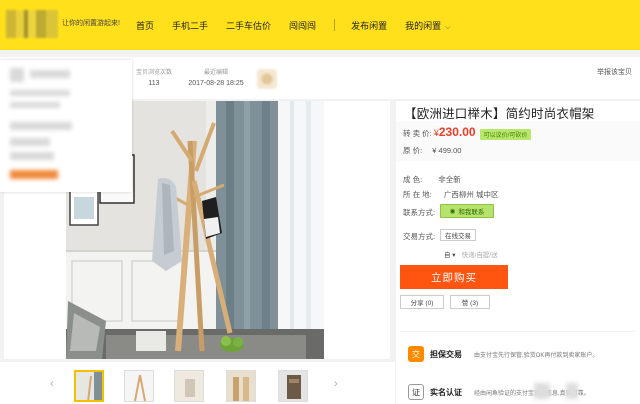 This screenshot has width=640, height=404. Describe the element at coordinates (413, 150) in the screenshot. I see `original-price-label: 原 价:` at that location.